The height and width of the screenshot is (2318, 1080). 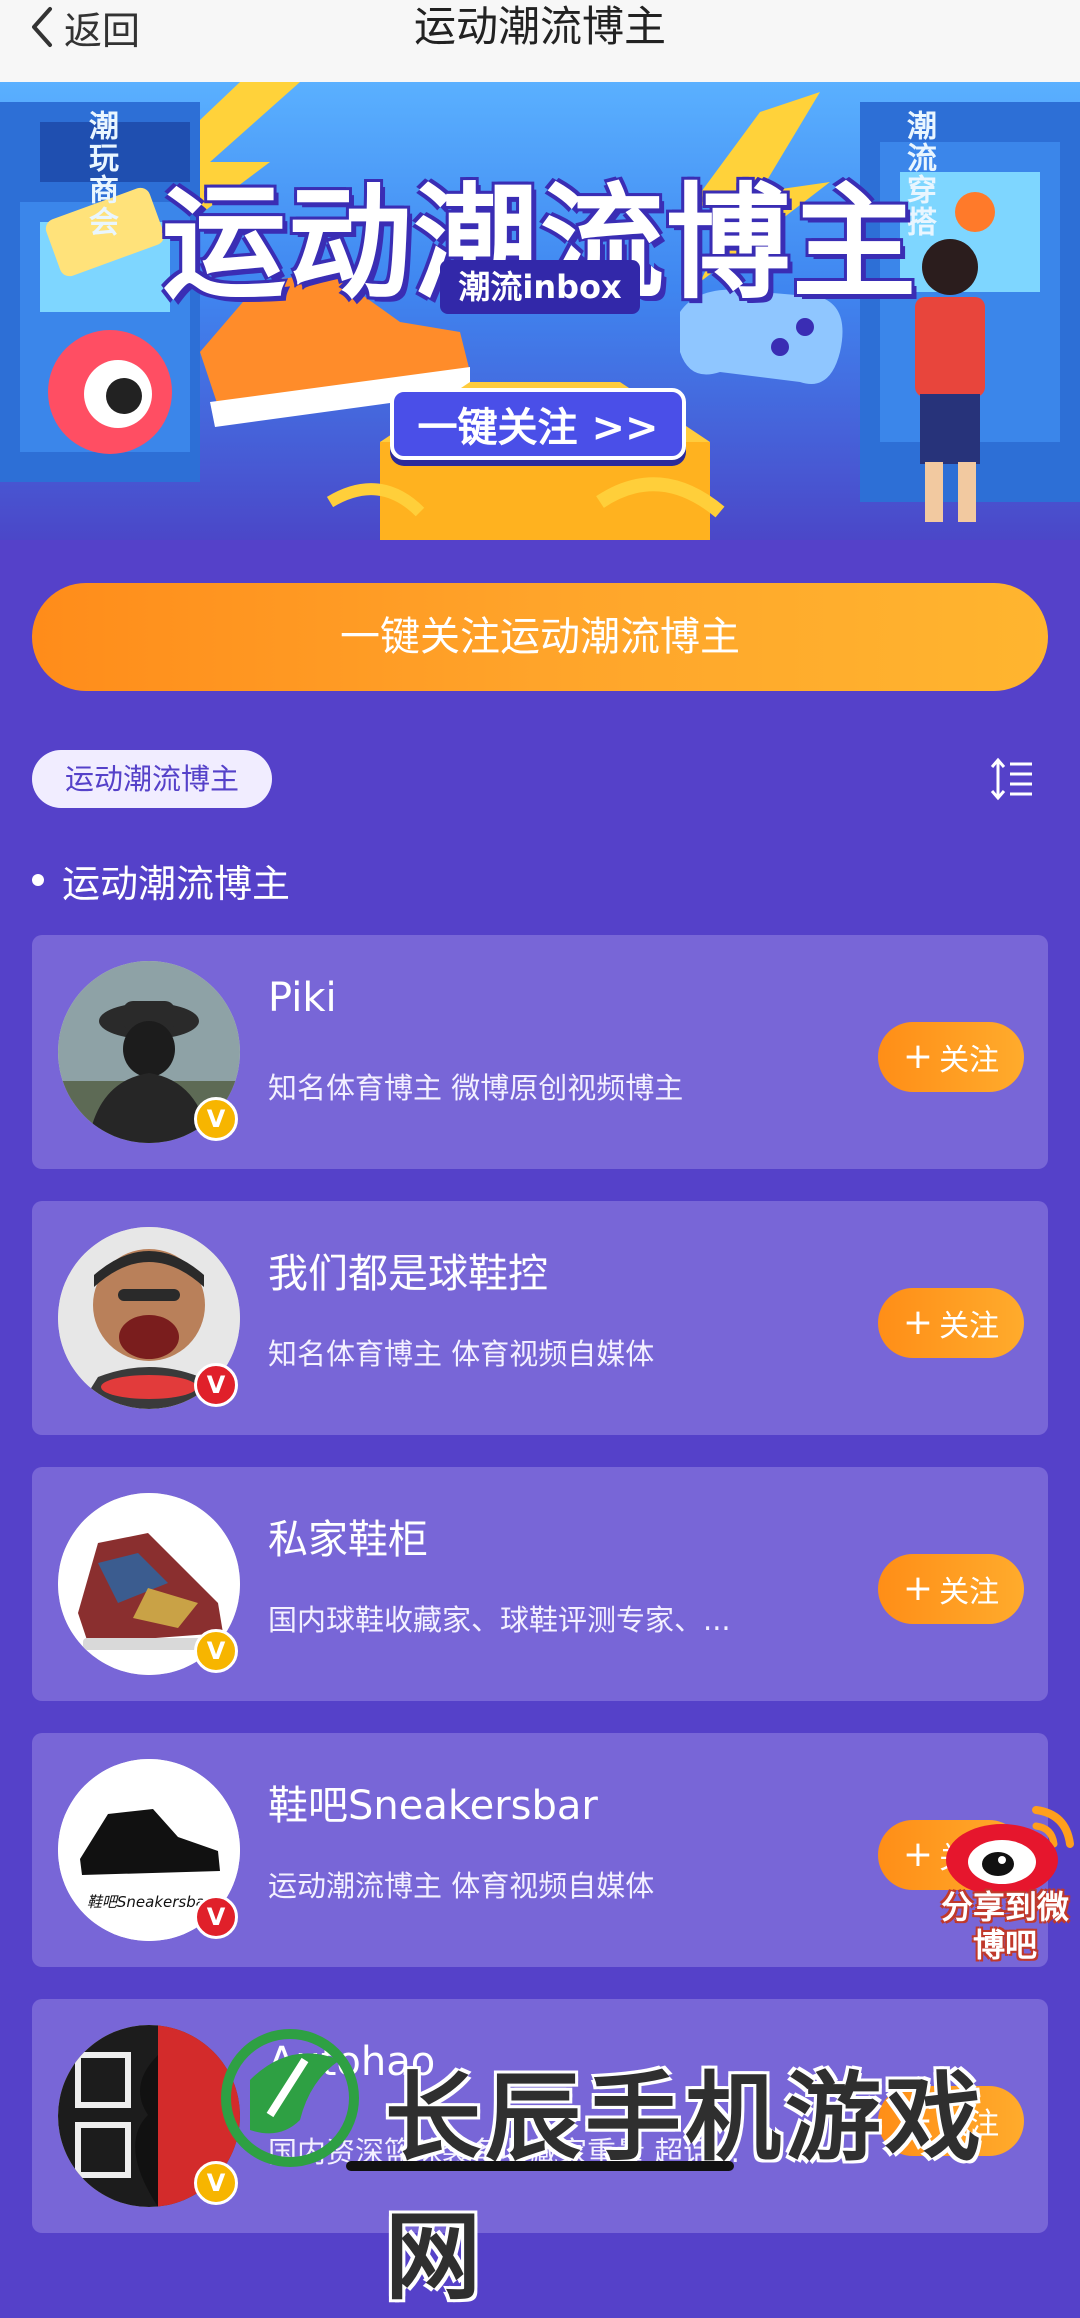 I want to click on section-title: 运动潮流博主, so click(x=176, y=883).